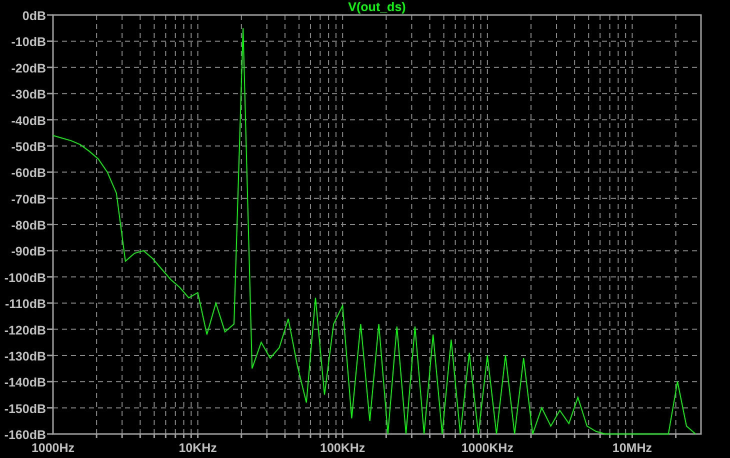 The image size is (730, 458). What do you see at coordinates (28, 95) in the screenshot?
I see `axis-tick-label: -30dB` at bounding box center [28, 95].